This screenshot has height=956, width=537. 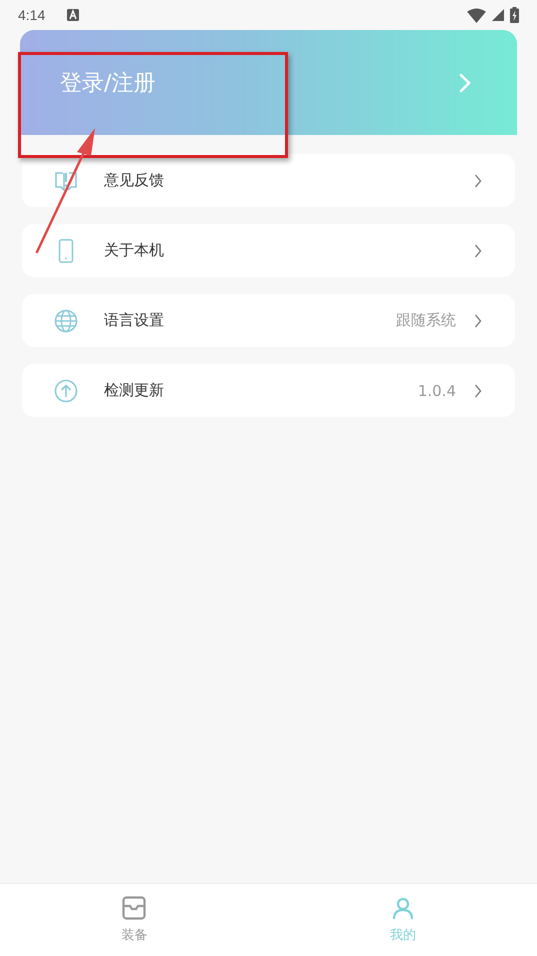 I want to click on signal-icon, so click(x=498, y=15).